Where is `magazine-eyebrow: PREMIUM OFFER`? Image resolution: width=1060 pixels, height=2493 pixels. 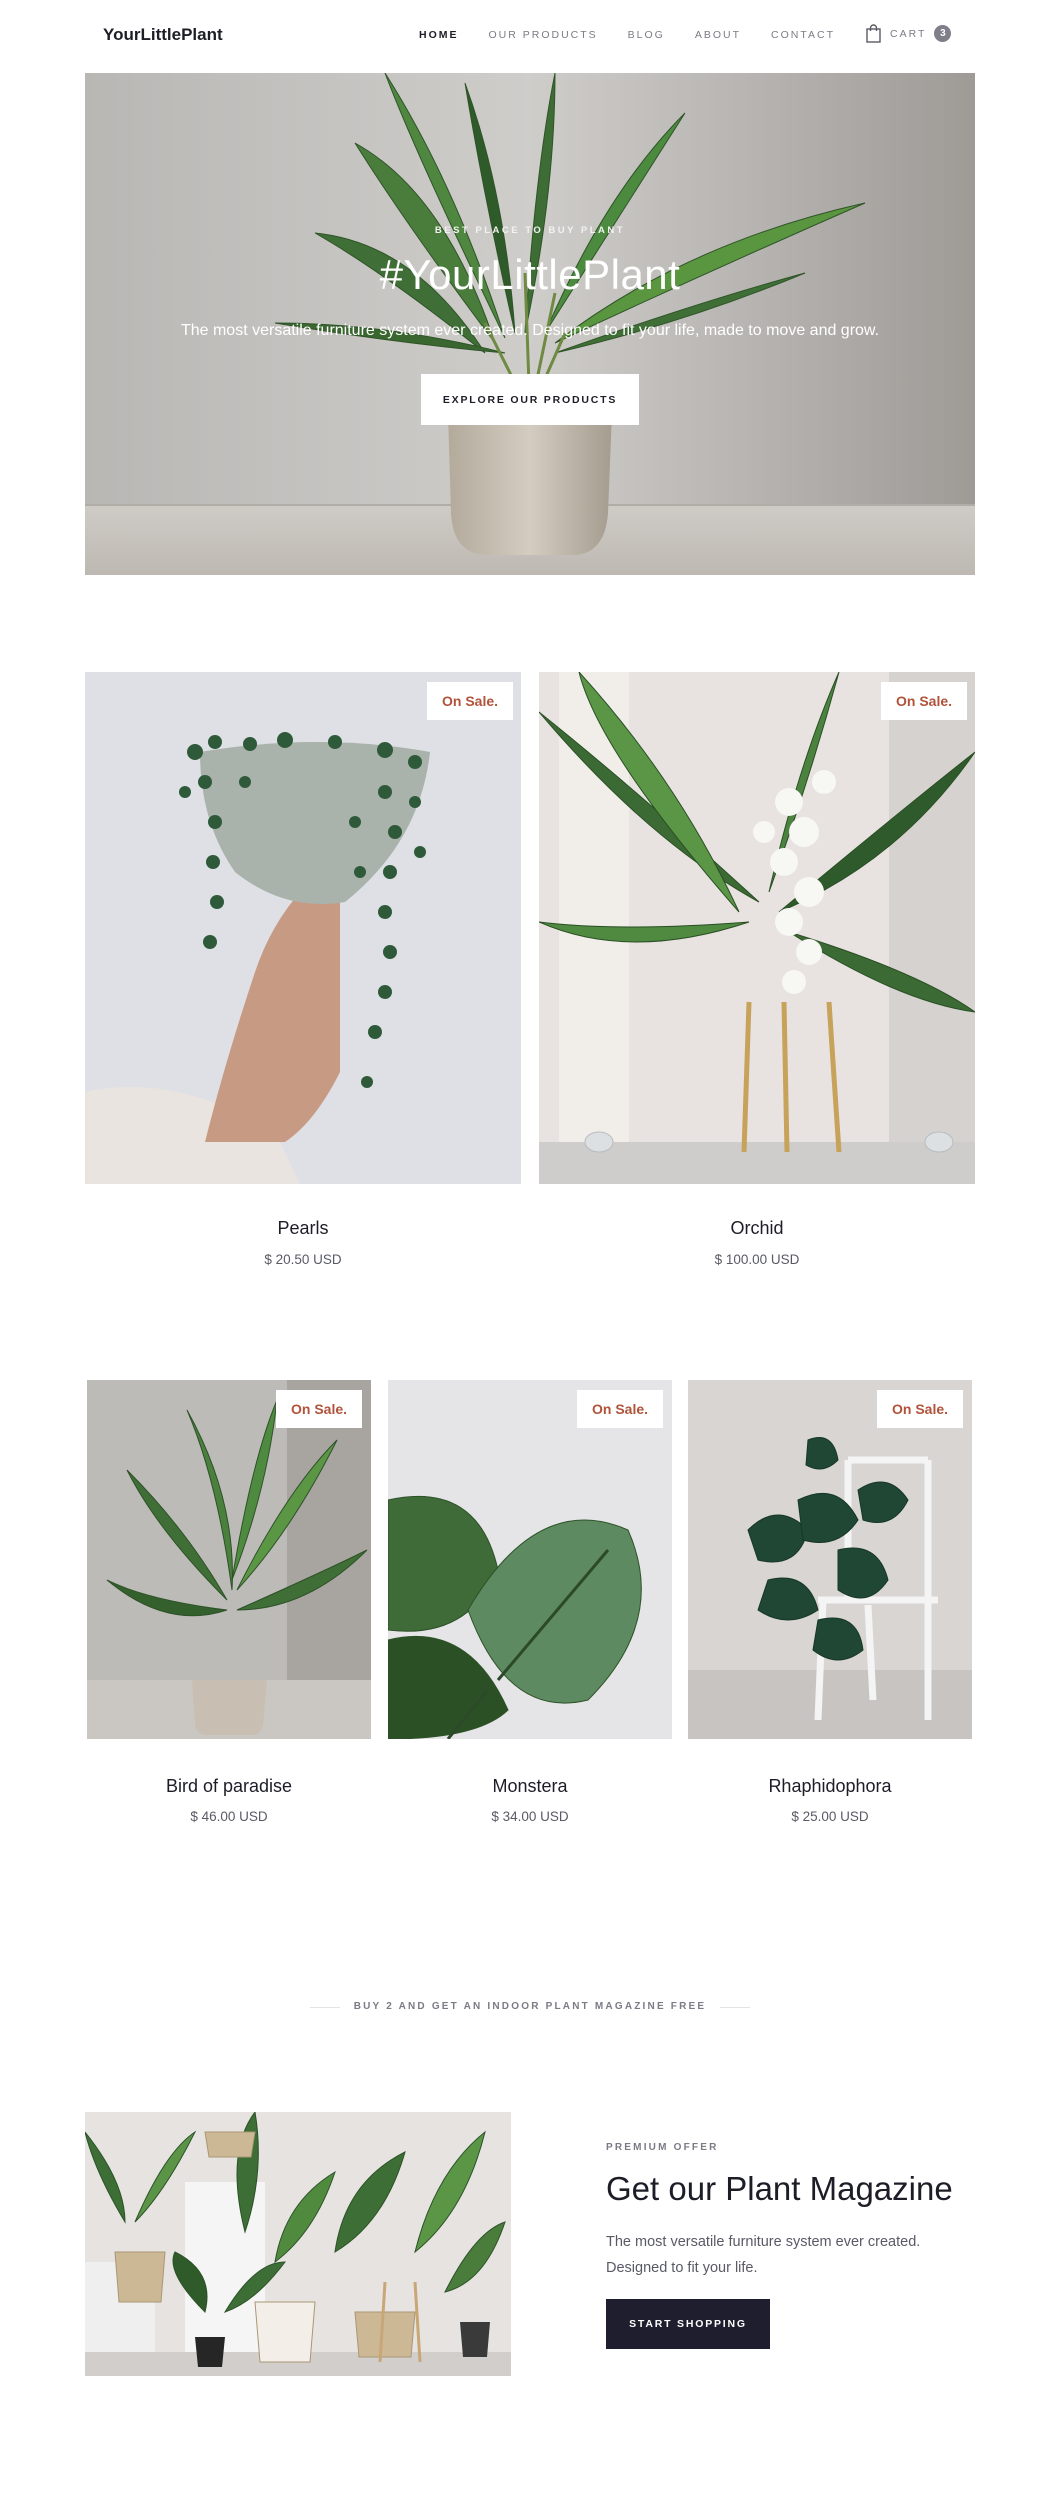
magazine-eyebrow: PREMIUM OFFER is located at coordinates (662, 2147).